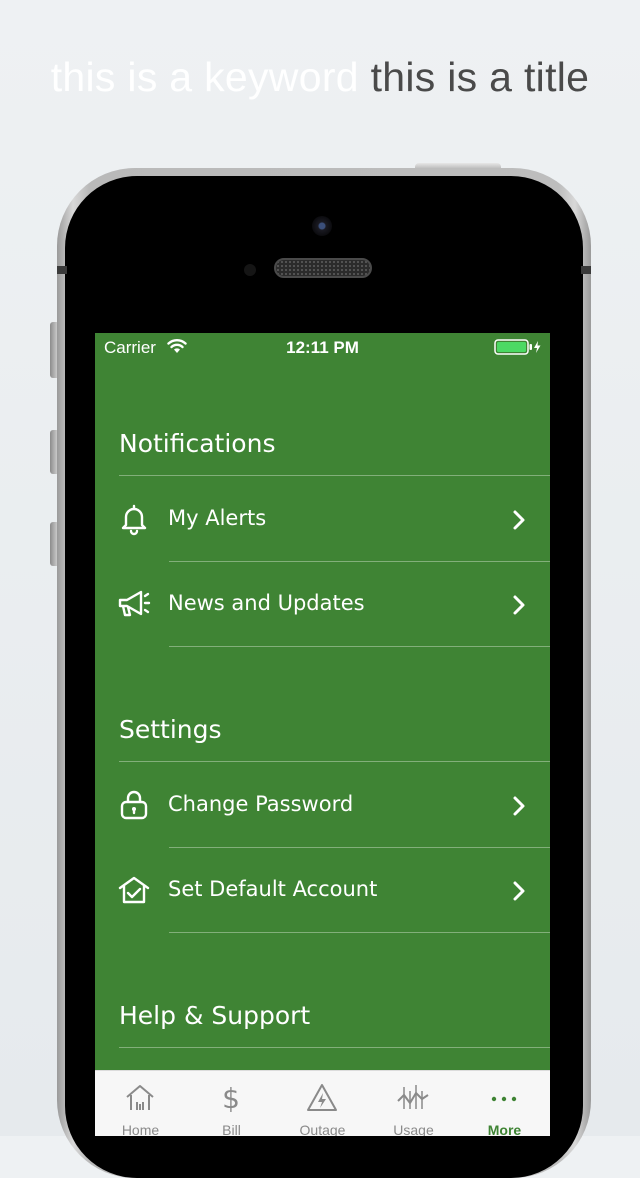 The image size is (640, 1178). I want to click on menu-item-label: Set Default Account, so click(273, 889).